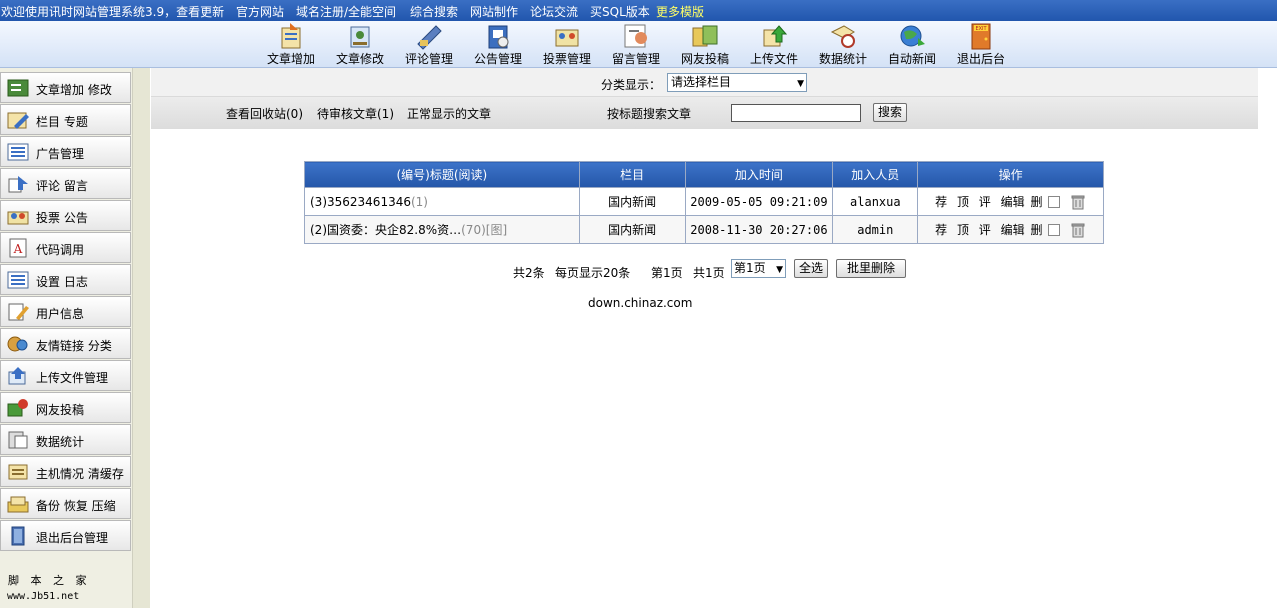 This screenshot has width=1277, height=608. I want to click on sidebar-item-ads: 广告管理, so click(65, 151).